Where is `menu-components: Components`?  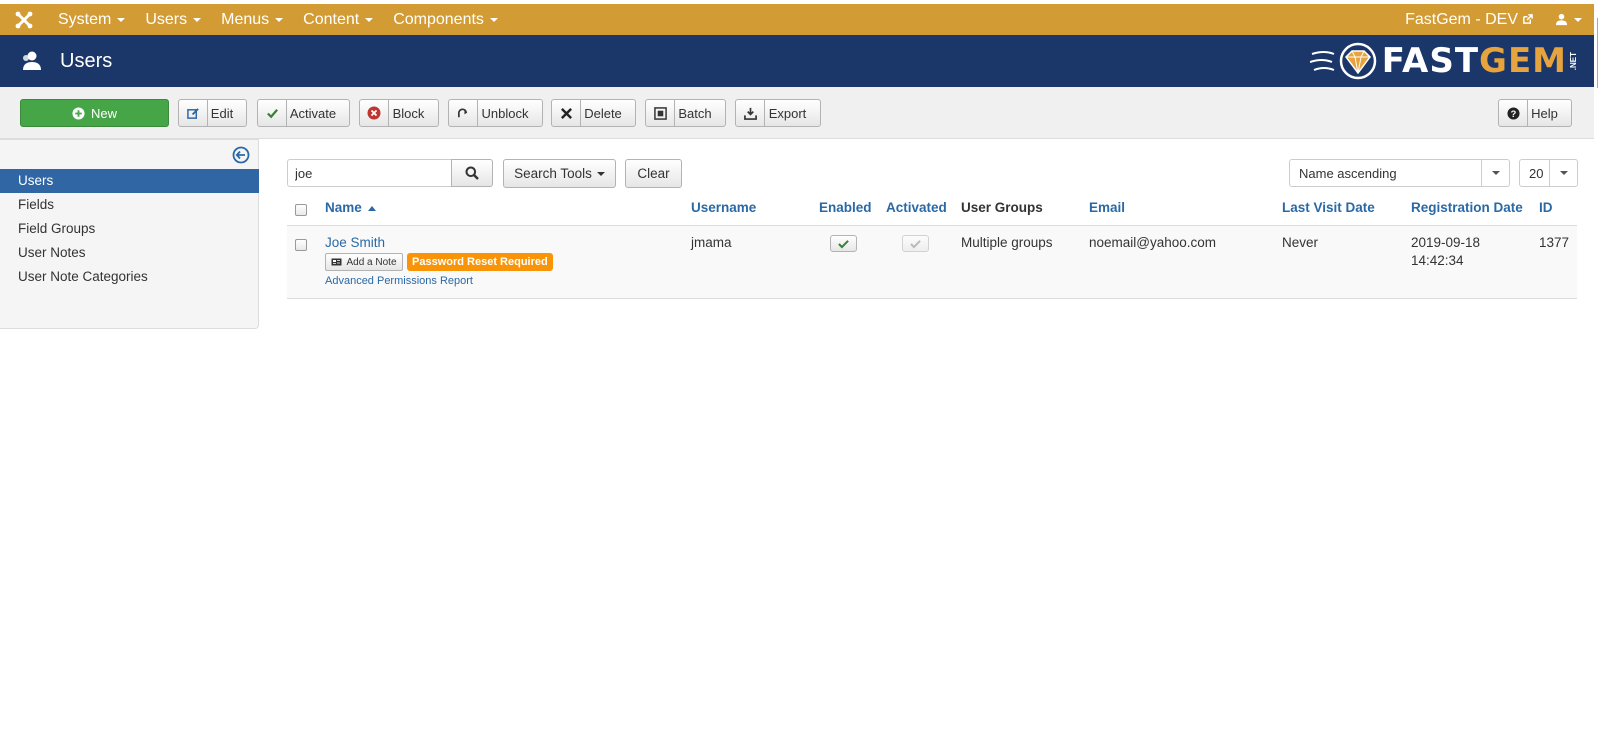
menu-components: Components is located at coordinates (445, 19).